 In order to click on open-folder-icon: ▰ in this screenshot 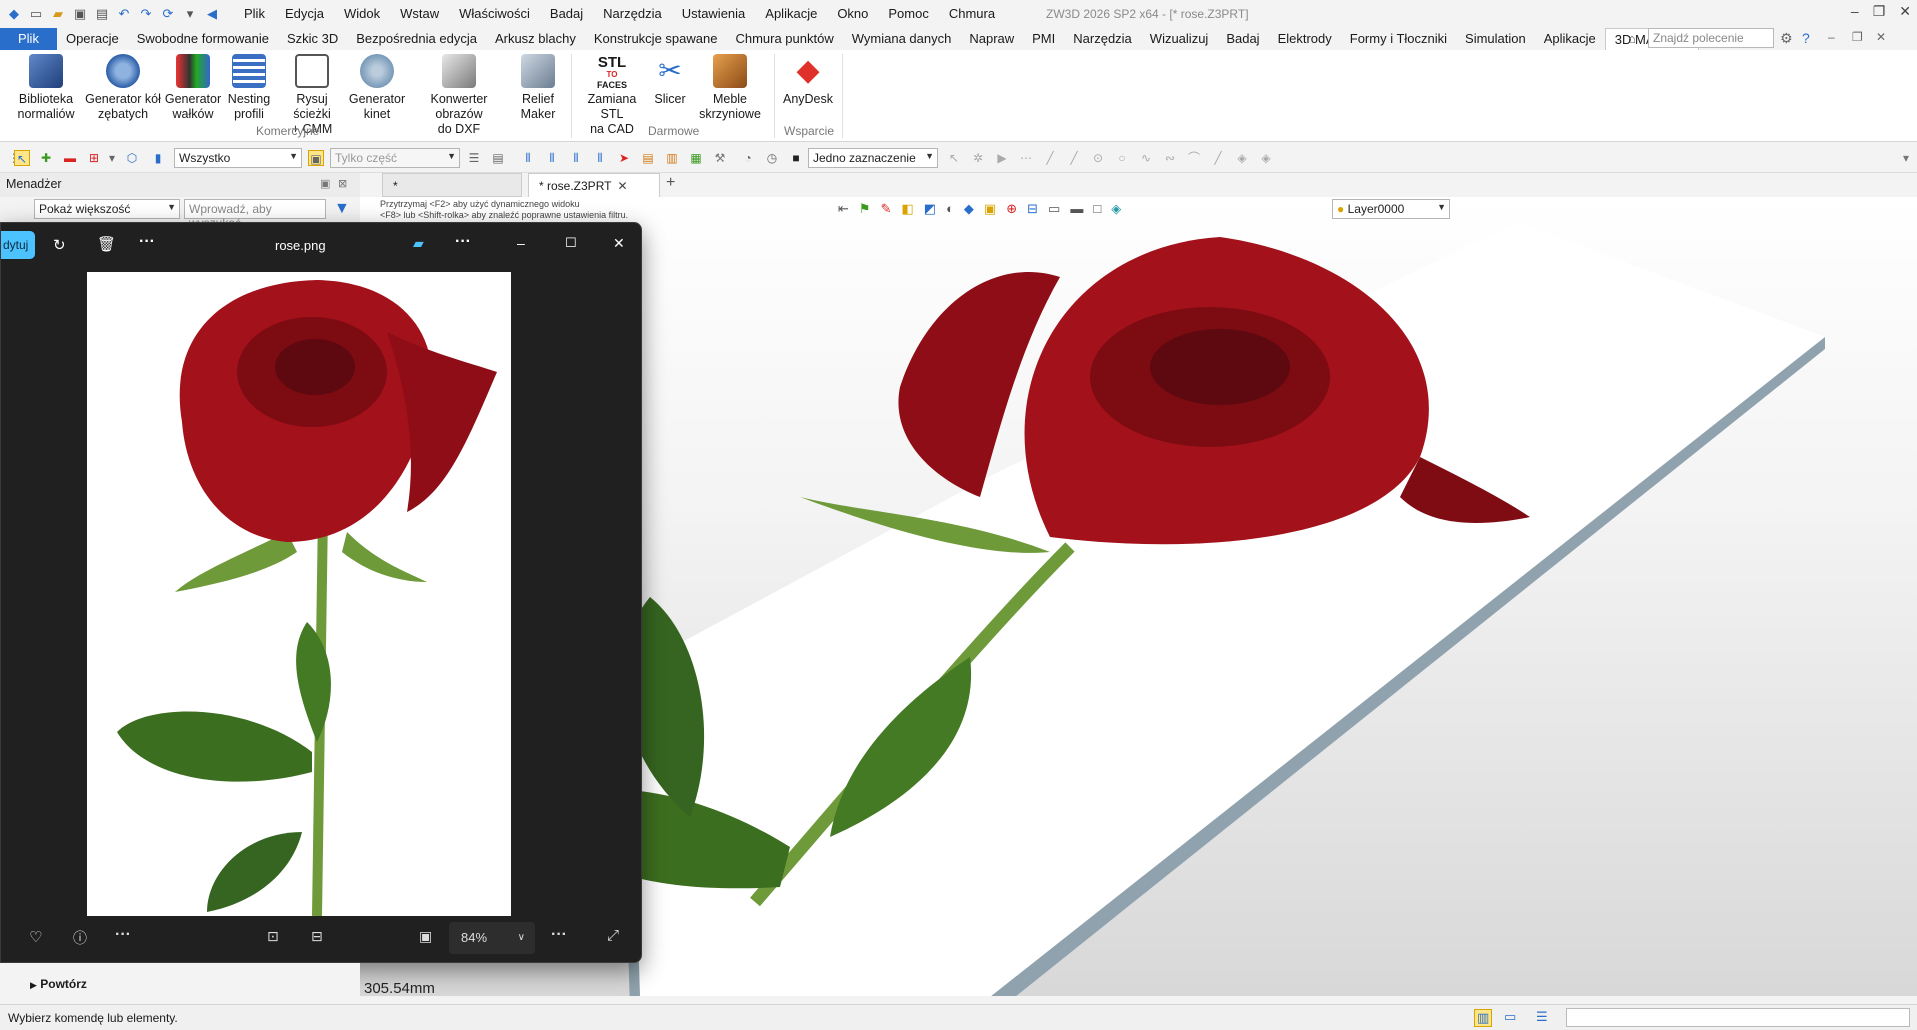, I will do `click(58, 14)`.